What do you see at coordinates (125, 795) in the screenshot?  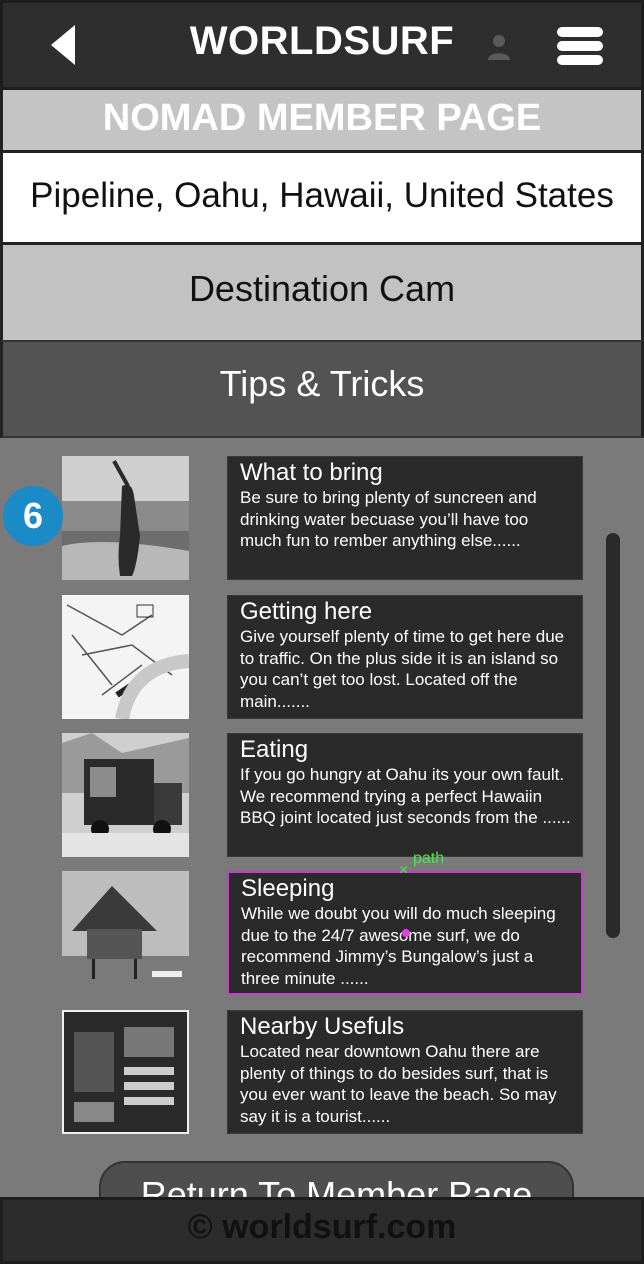 I see `tip-photo-food-truck` at bounding box center [125, 795].